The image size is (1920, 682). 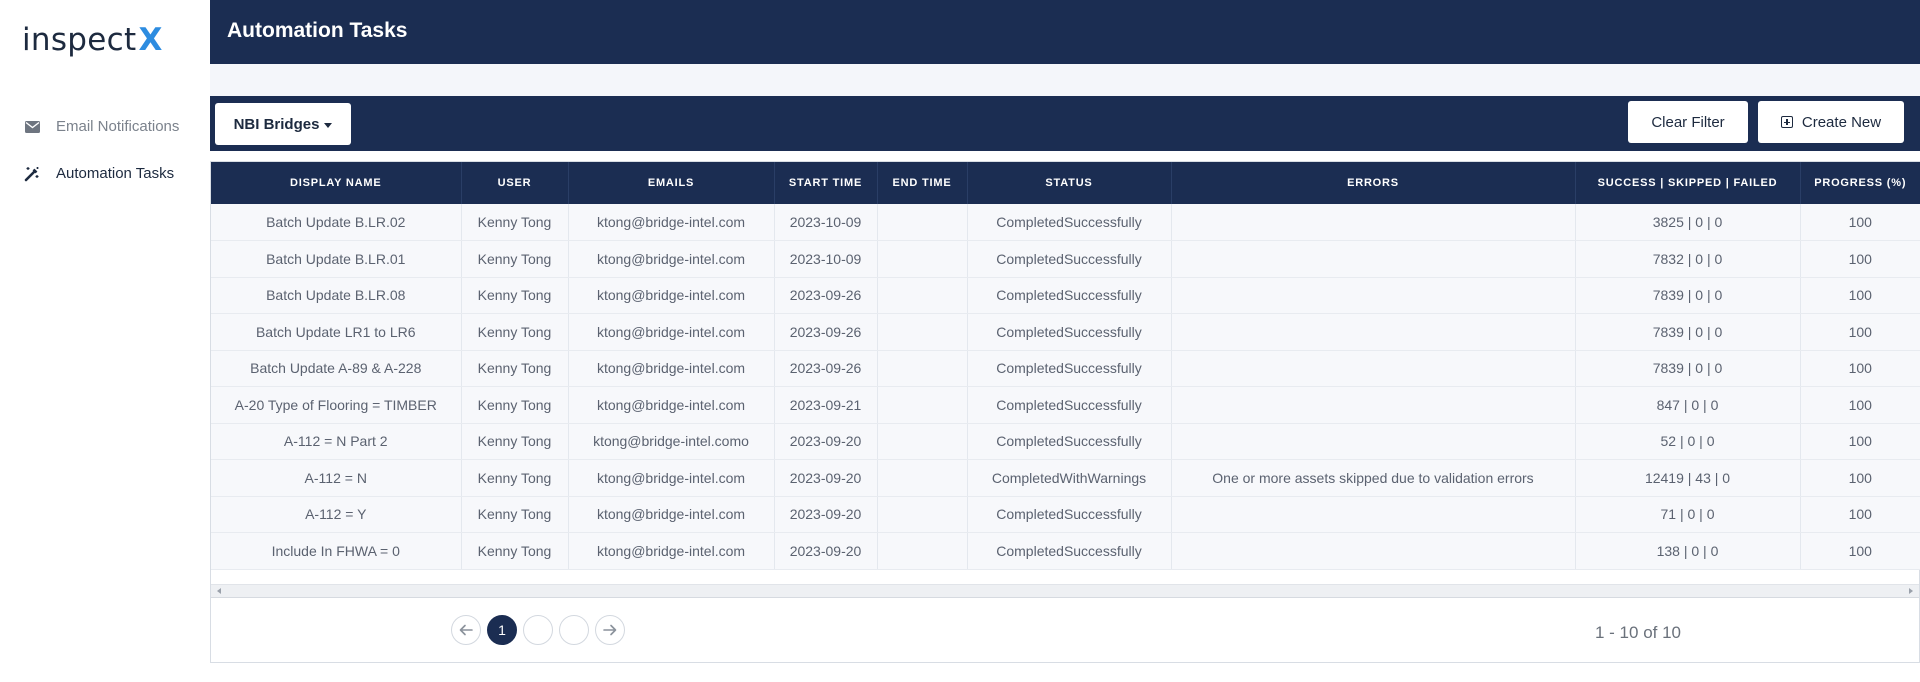 What do you see at coordinates (1373, 183) in the screenshot?
I see `column-header-errors: Errors` at bounding box center [1373, 183].